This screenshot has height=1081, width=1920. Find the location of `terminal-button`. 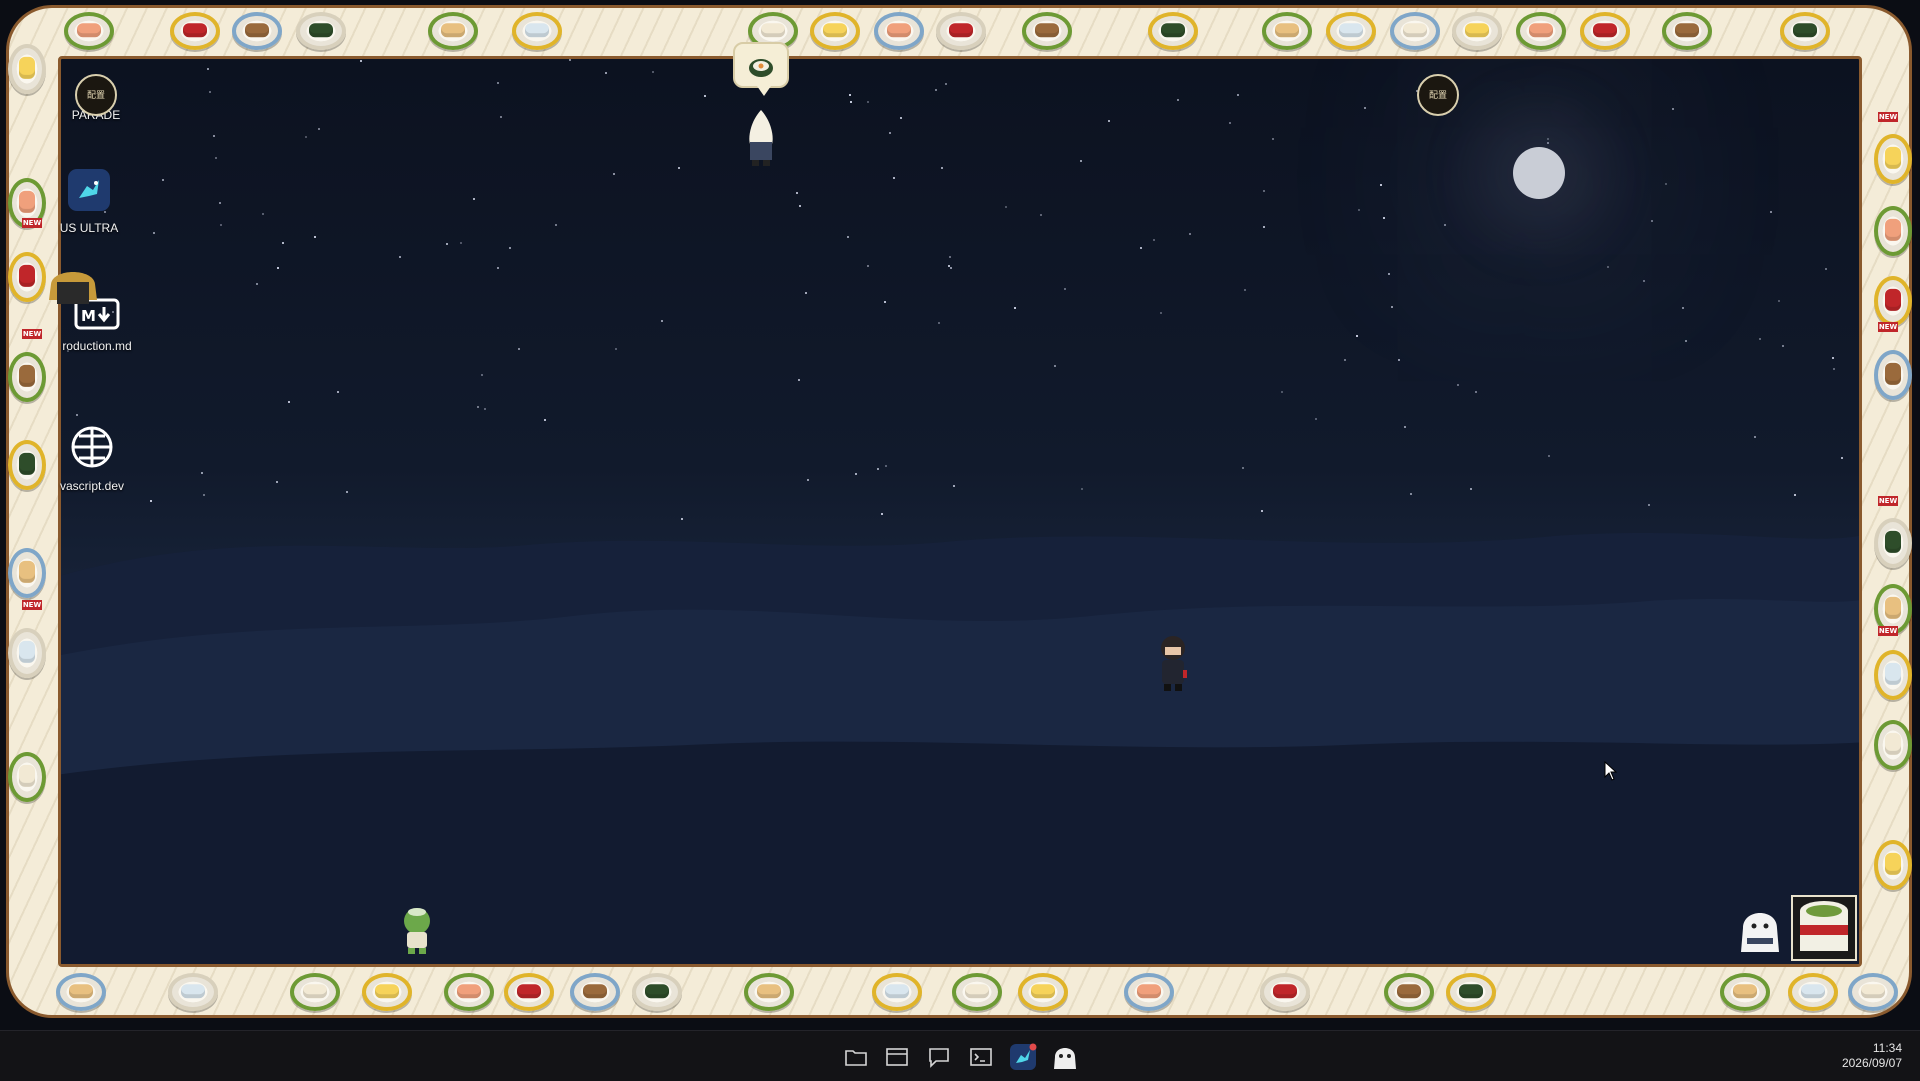

terminal-button is located at coordinates (981, 1057).